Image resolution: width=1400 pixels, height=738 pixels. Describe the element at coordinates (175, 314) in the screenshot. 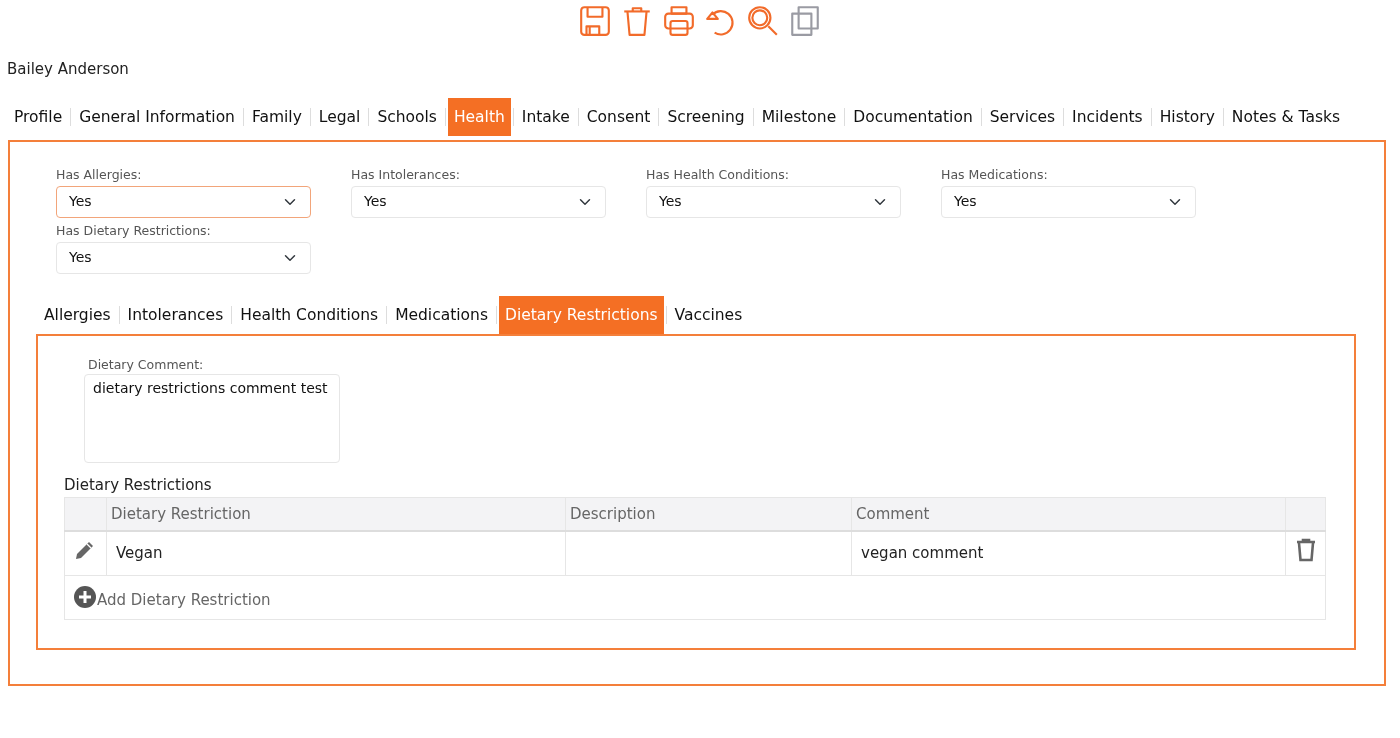

I see `tab: Intolerances` at that location.